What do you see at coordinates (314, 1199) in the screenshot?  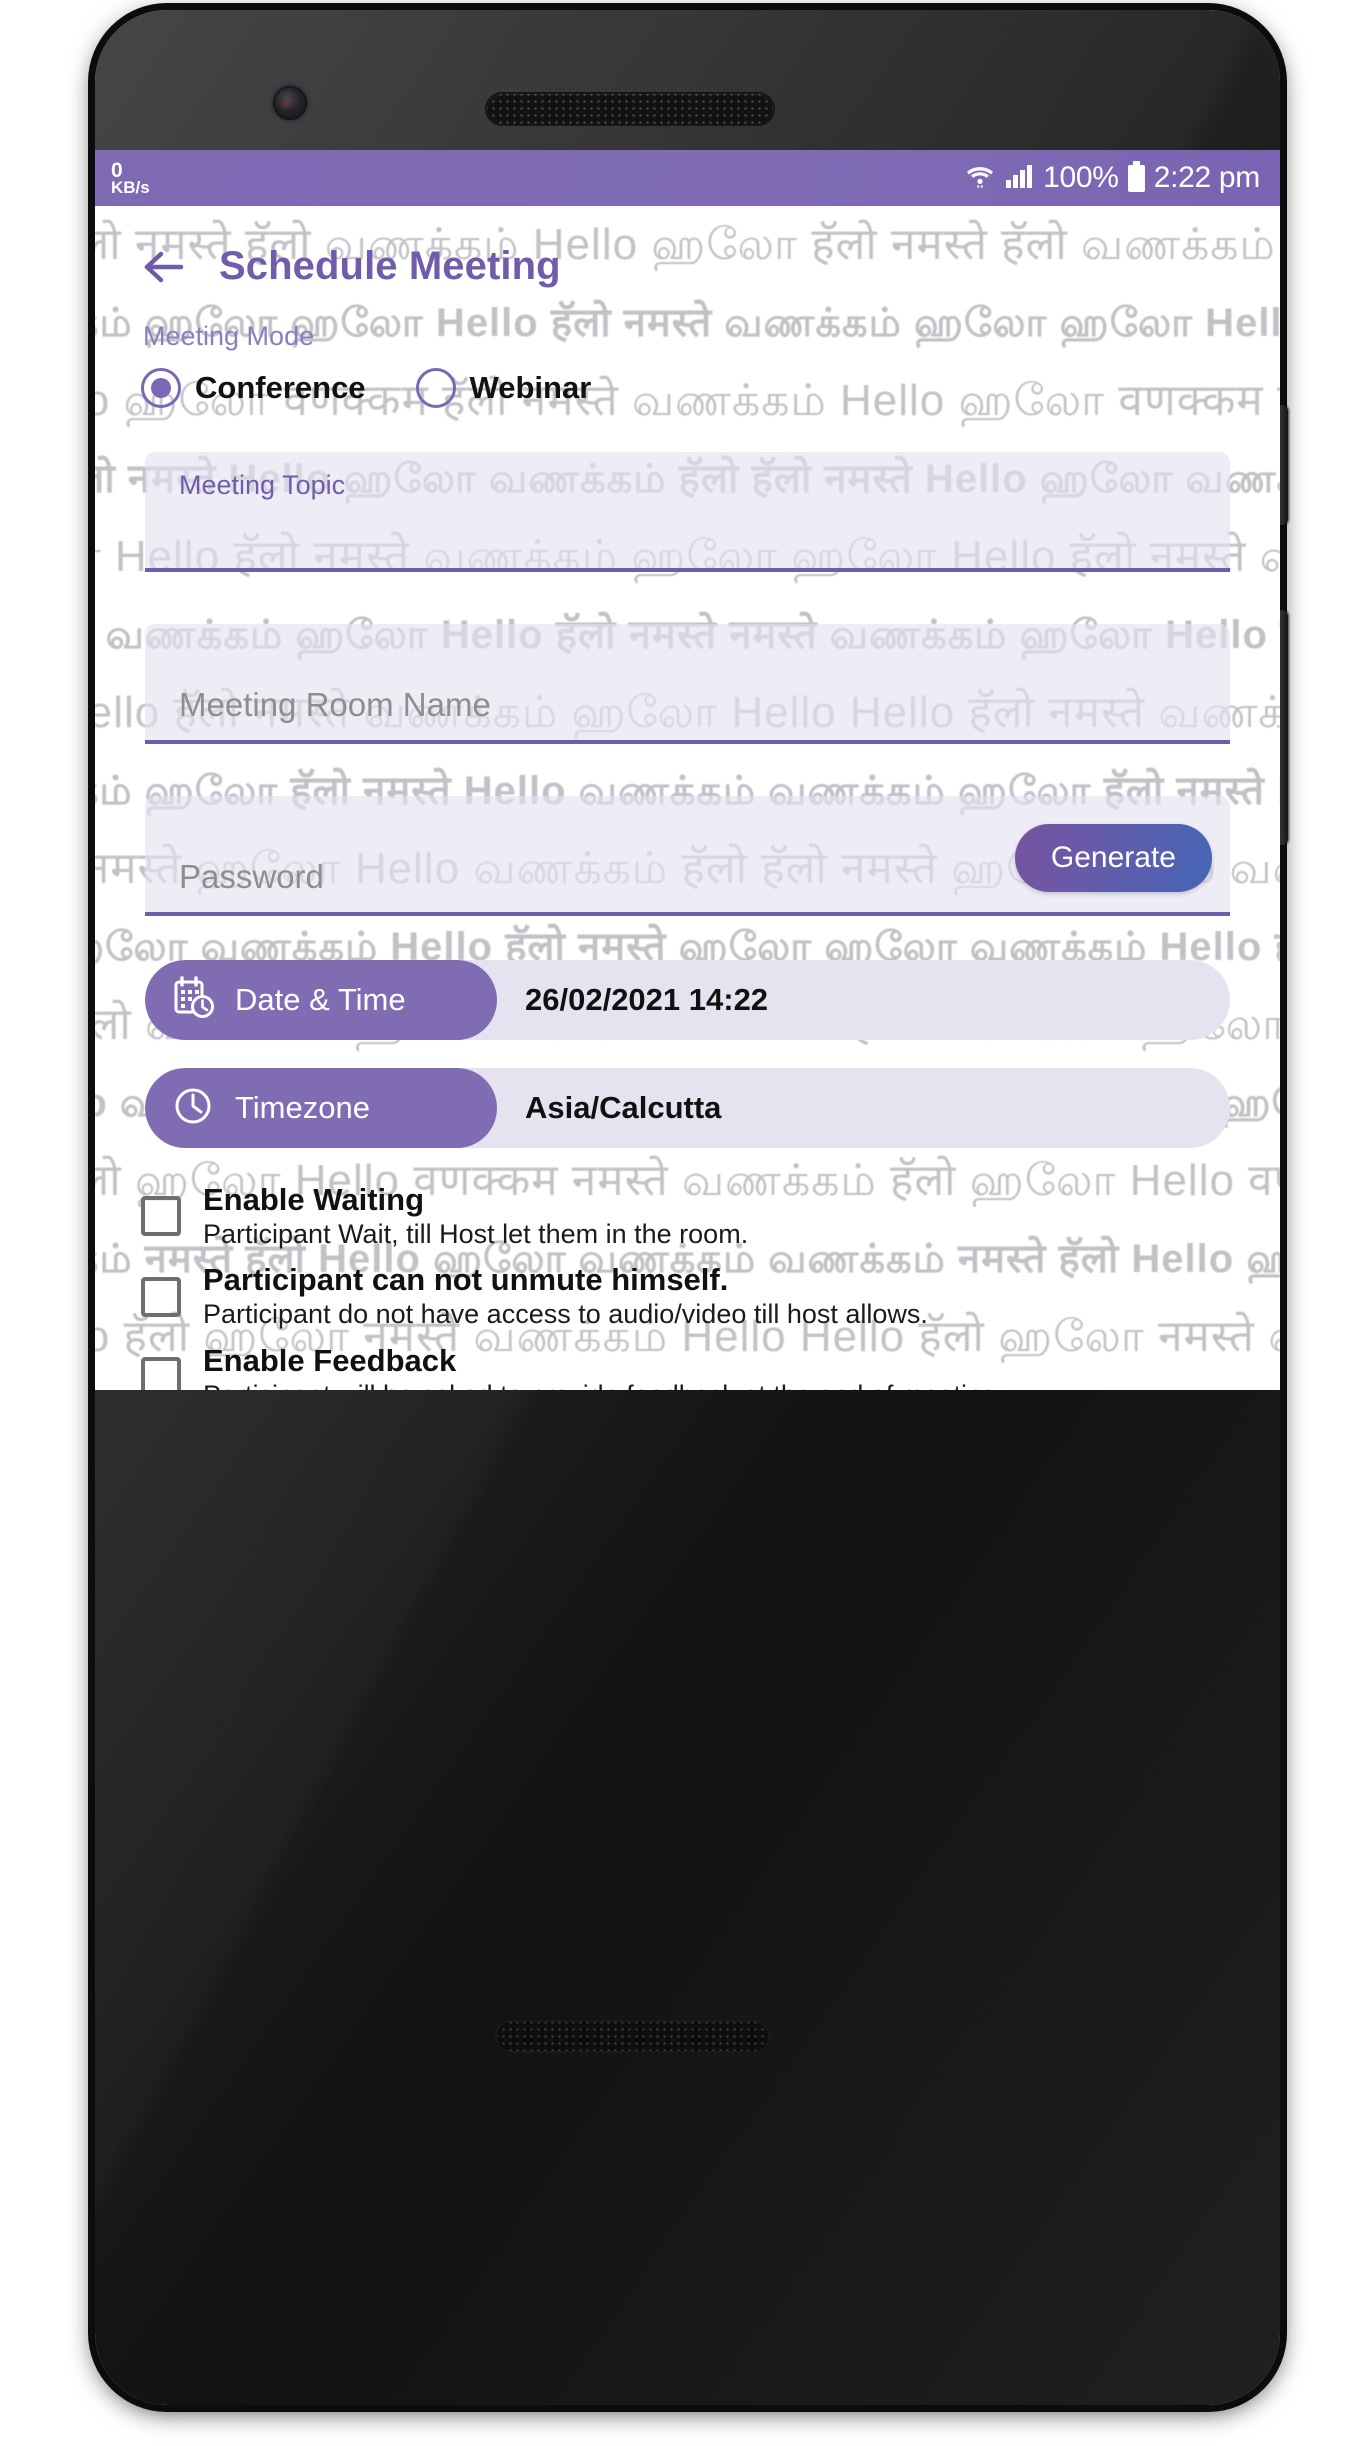 I see `option-title: Enable Waiting` at bounding box center [314, 1199].